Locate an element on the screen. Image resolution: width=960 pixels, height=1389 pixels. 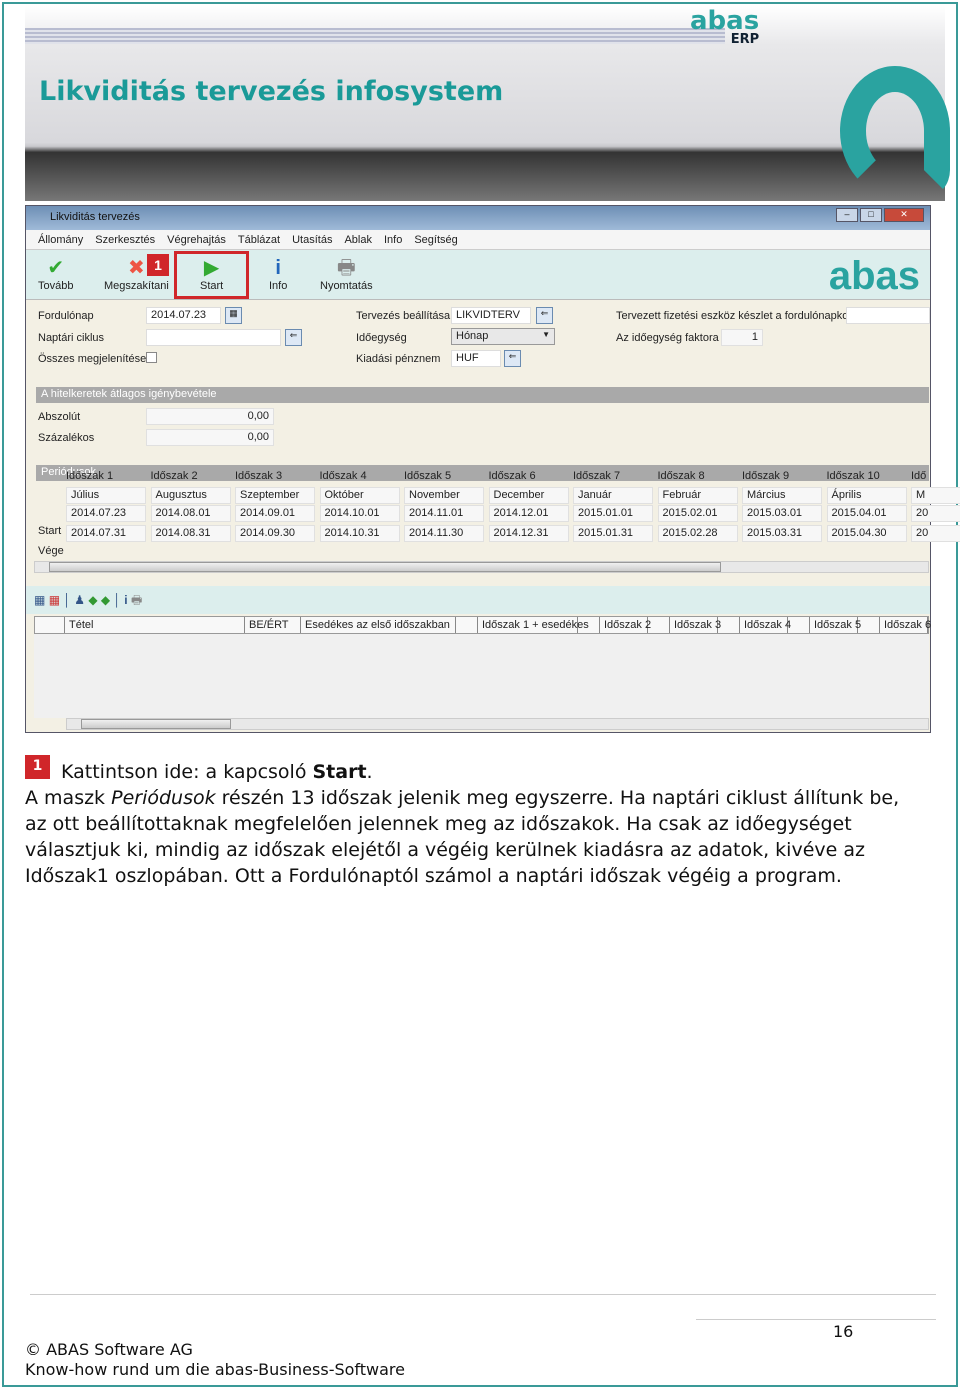
column-header: Tétel is located at coordinates (155, 625).